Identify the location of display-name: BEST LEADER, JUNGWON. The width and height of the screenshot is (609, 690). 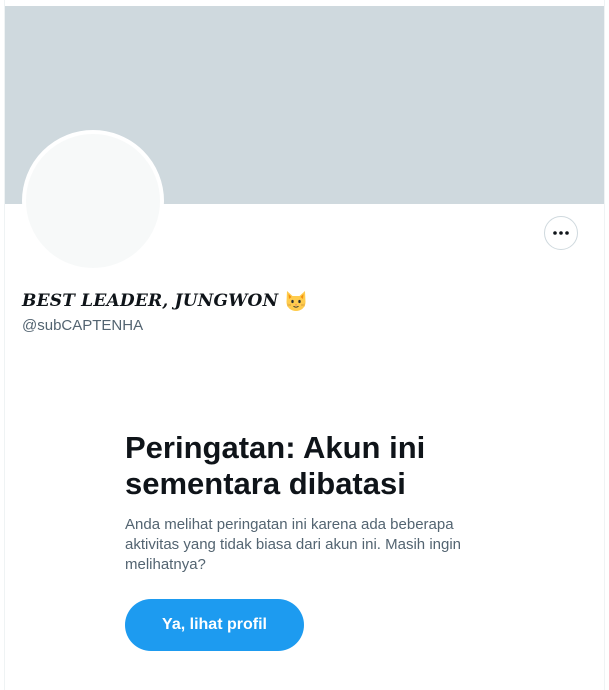
(150, 301).